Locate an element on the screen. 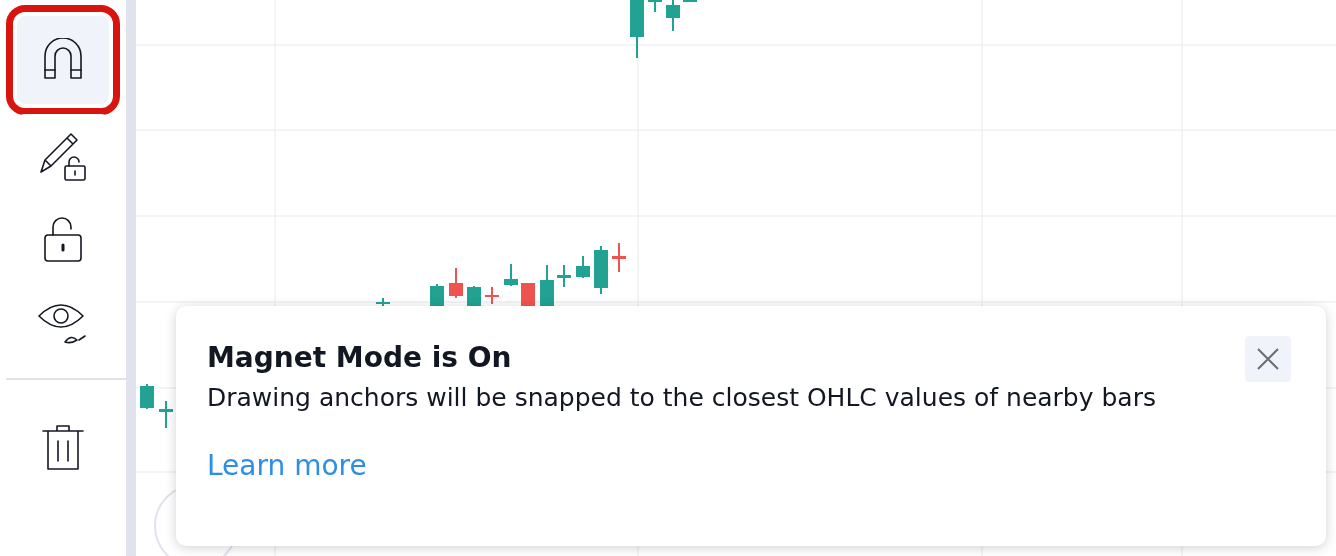  magnet-icon is located at coordinates (63, 60).